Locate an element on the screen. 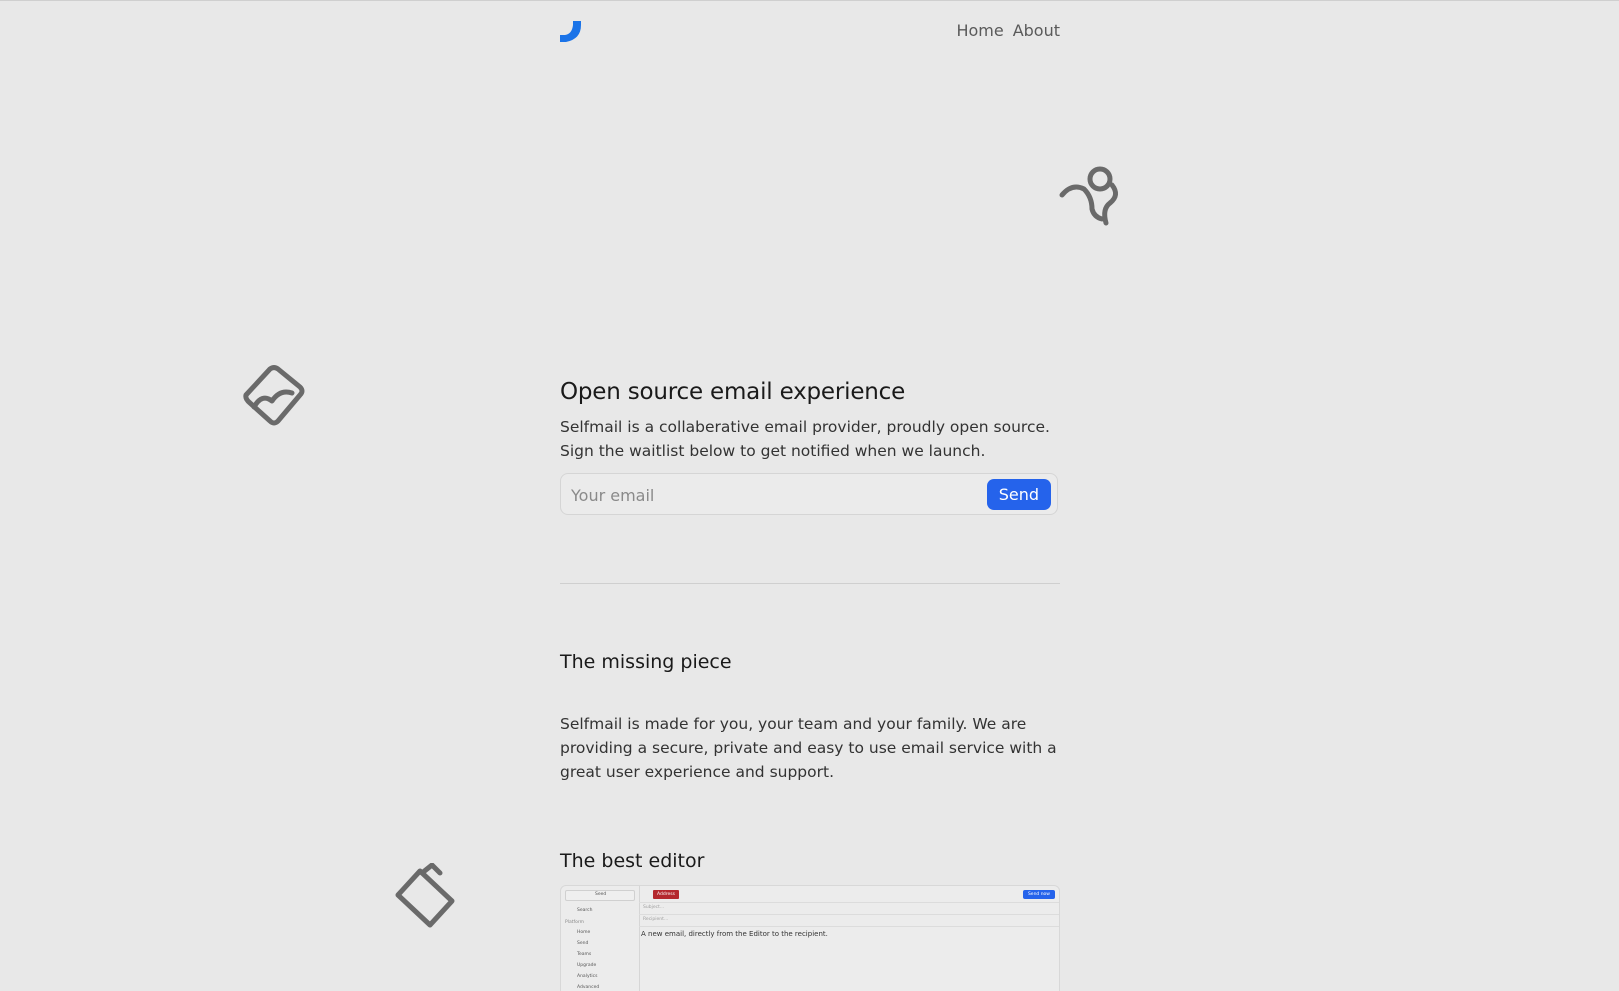 Image resolution: width=1619 pixels, height=991 pixels. editor-sidebar-item: Advanced is located at coordinates (588, 987).